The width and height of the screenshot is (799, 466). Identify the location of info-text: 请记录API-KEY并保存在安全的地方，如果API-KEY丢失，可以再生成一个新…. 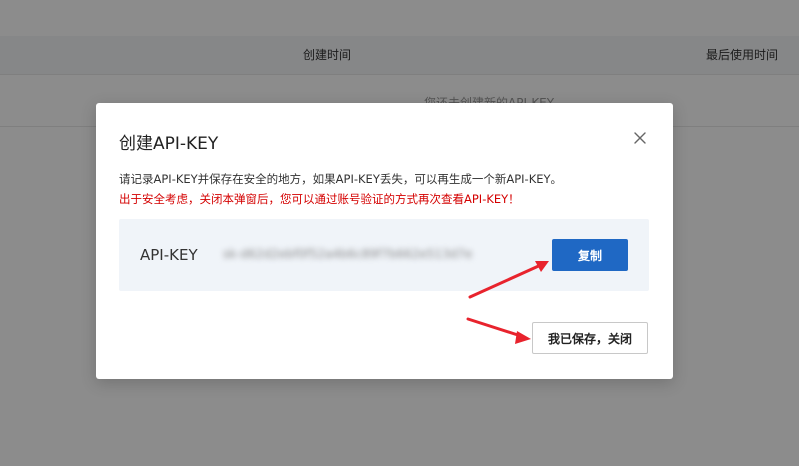
(341, 179).